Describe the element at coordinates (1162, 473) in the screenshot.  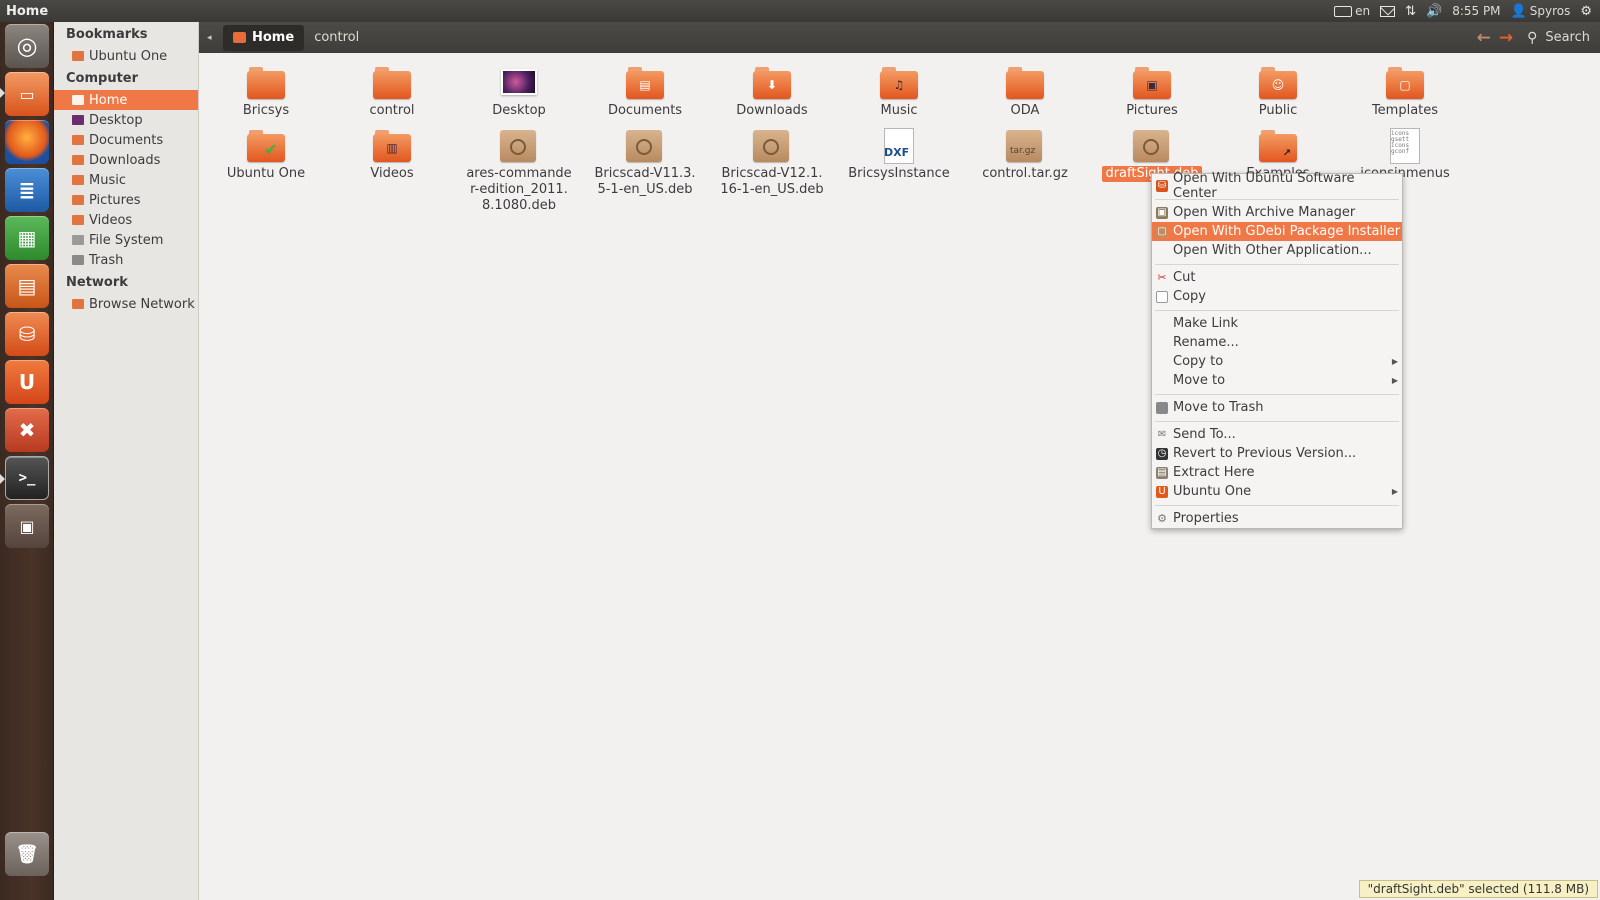
I see `extract-icon: ▤` at that location.